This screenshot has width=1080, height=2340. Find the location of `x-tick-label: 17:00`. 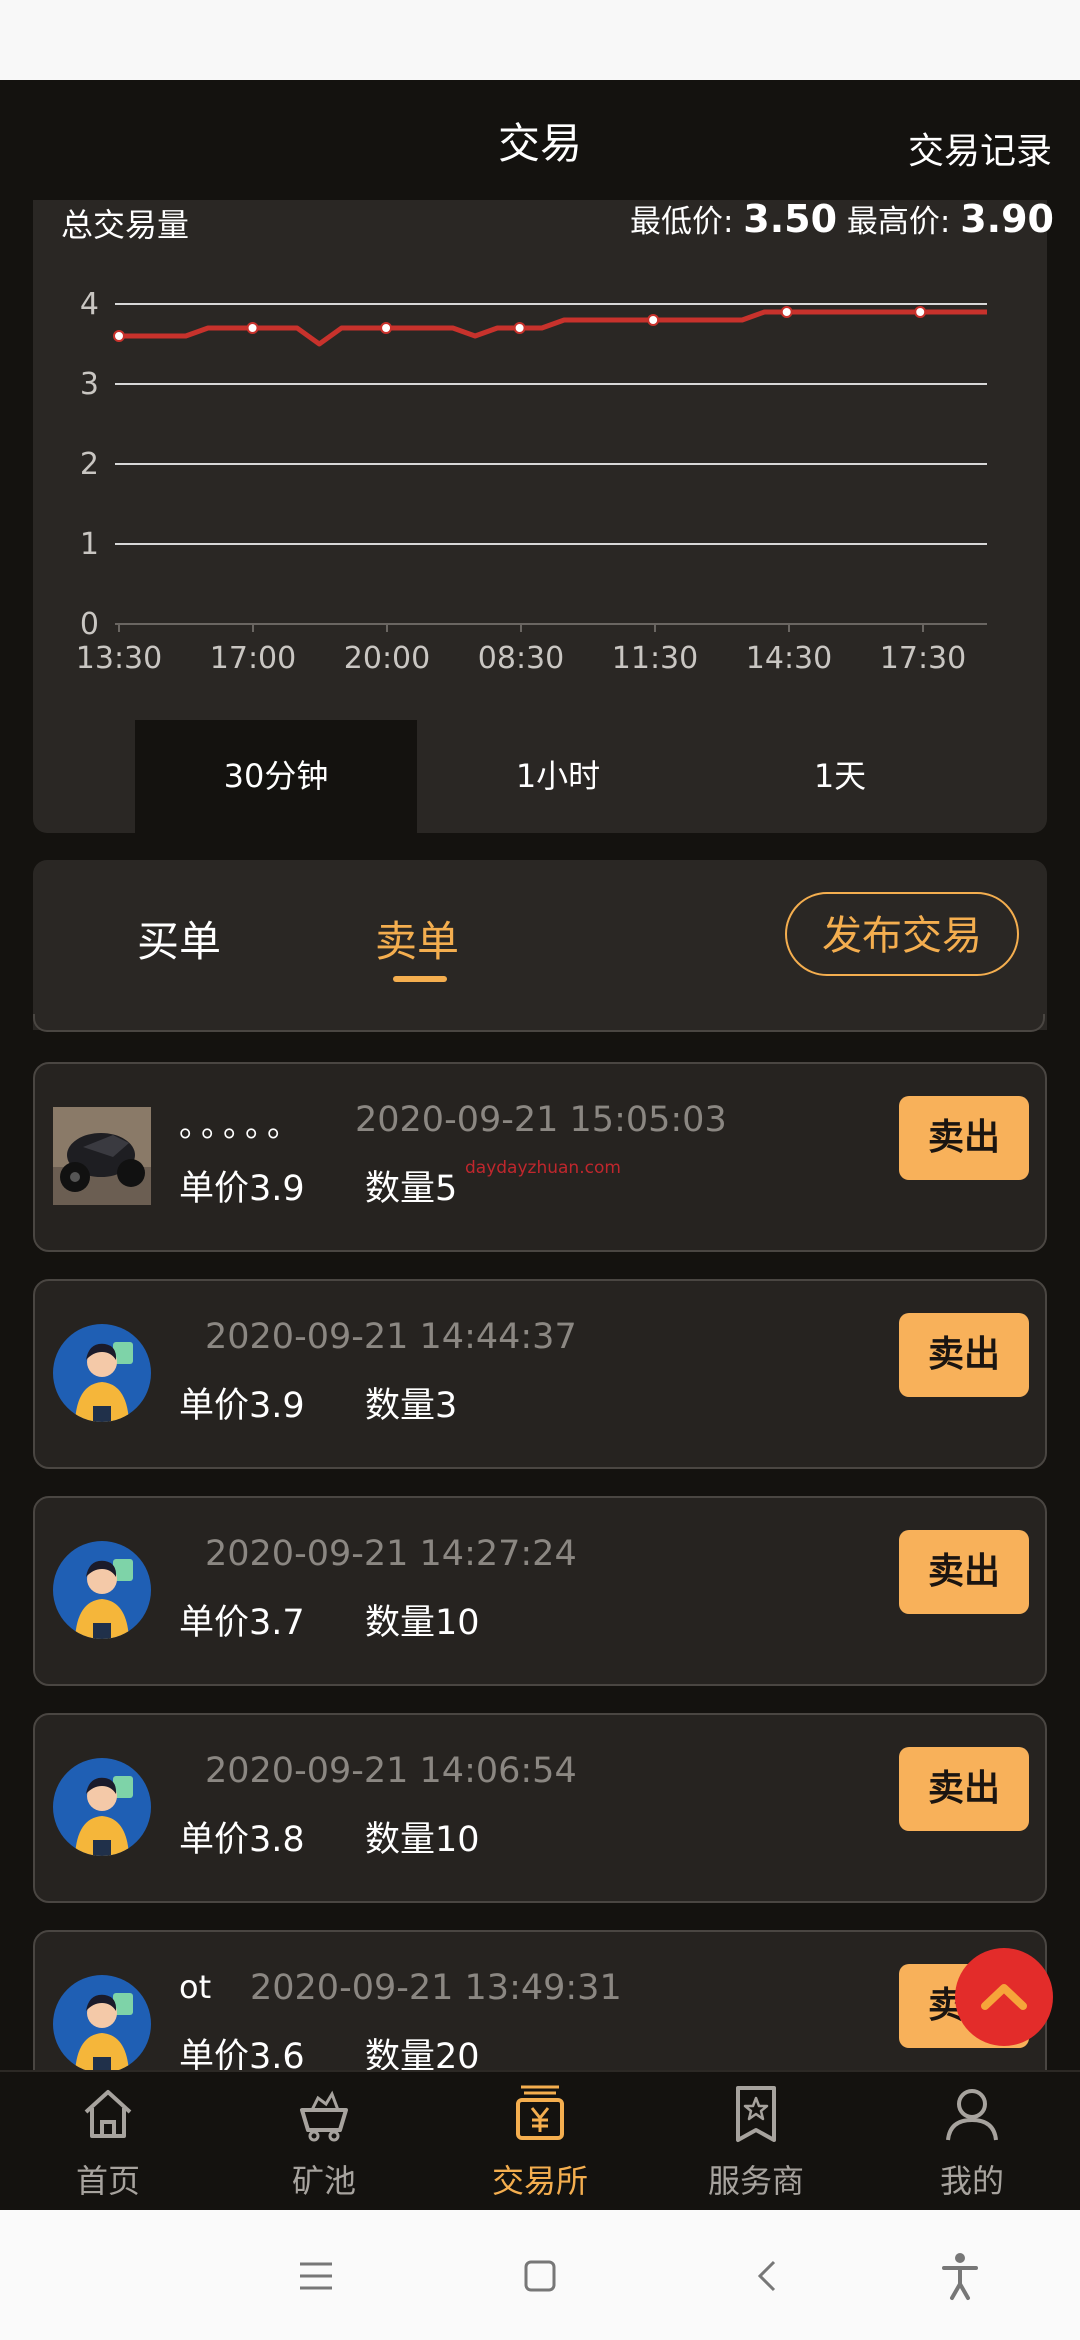

x-tick-label: 17:00 is located at coordinates (253, 658).